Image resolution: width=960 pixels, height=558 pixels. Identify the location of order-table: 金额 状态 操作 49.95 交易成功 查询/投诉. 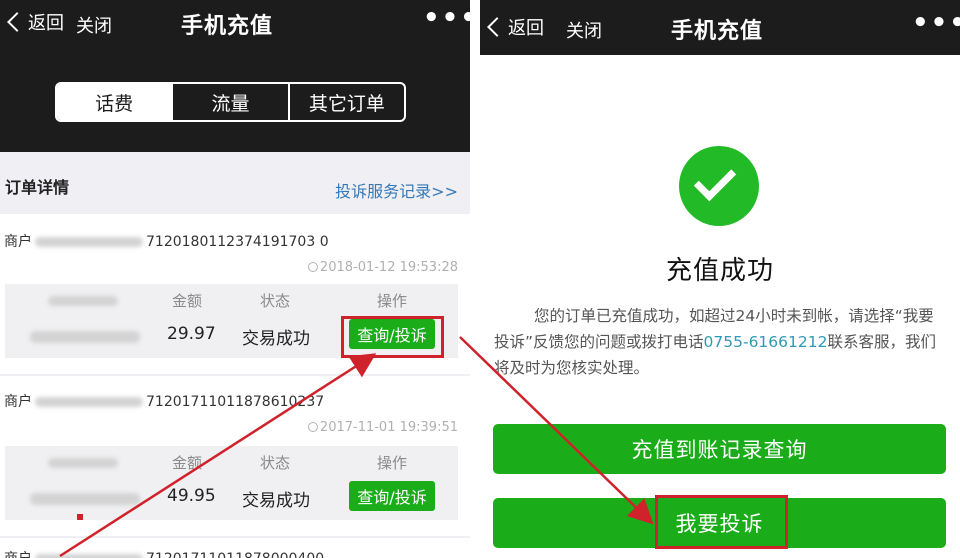
(231, 483).